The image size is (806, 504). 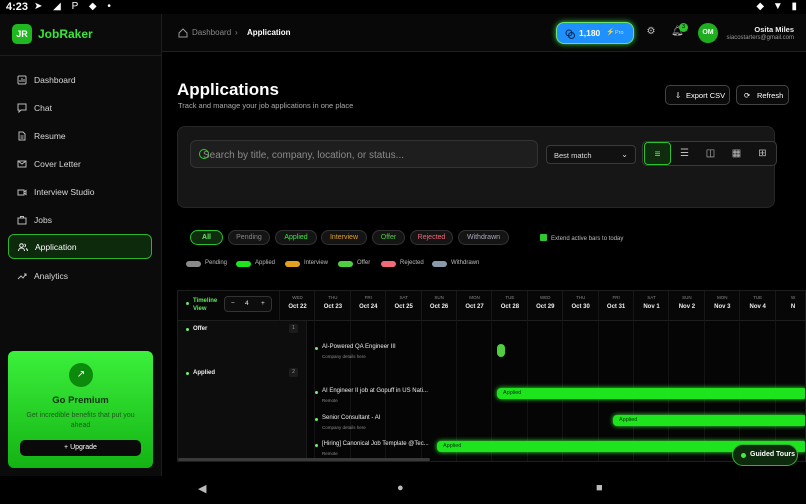 I want to click on user-email: siacostarters@gmail.com, so click(x=760, y=38).